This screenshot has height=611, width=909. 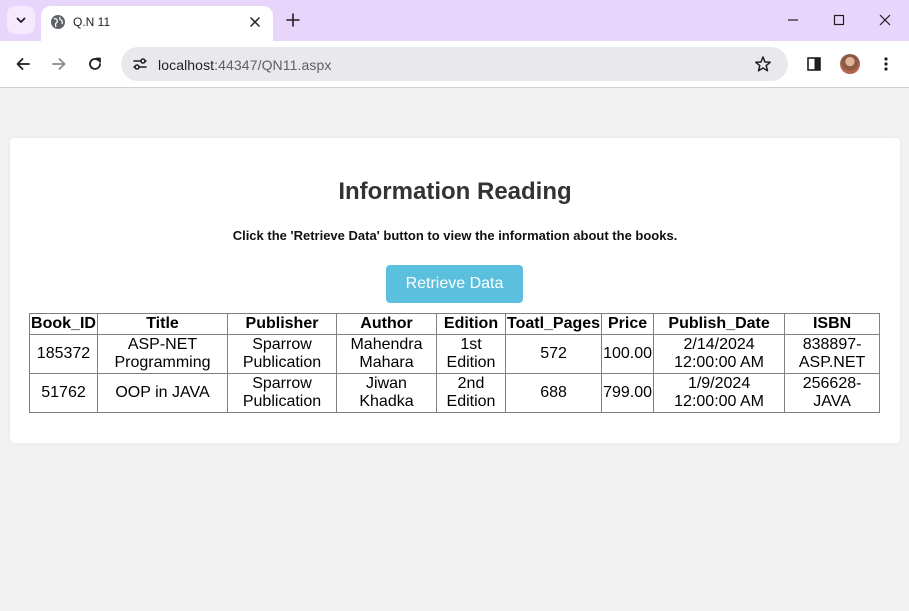 What do you see at coordinates (628, 324) in the screenshot?
I see `header-price: Price` at bounding box center [628, 324].